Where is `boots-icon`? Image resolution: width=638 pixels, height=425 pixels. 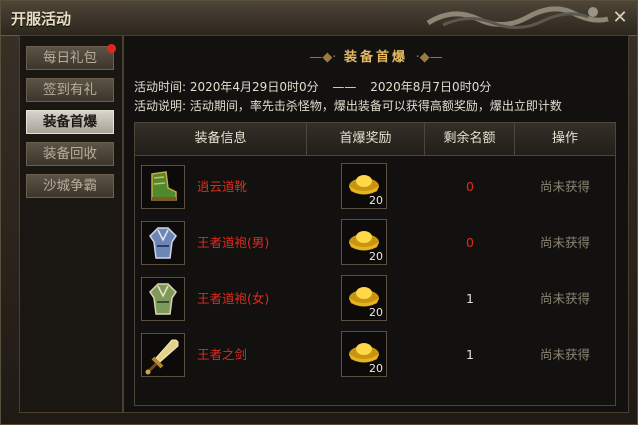 boots-icon is located at coordinates (163, 187).